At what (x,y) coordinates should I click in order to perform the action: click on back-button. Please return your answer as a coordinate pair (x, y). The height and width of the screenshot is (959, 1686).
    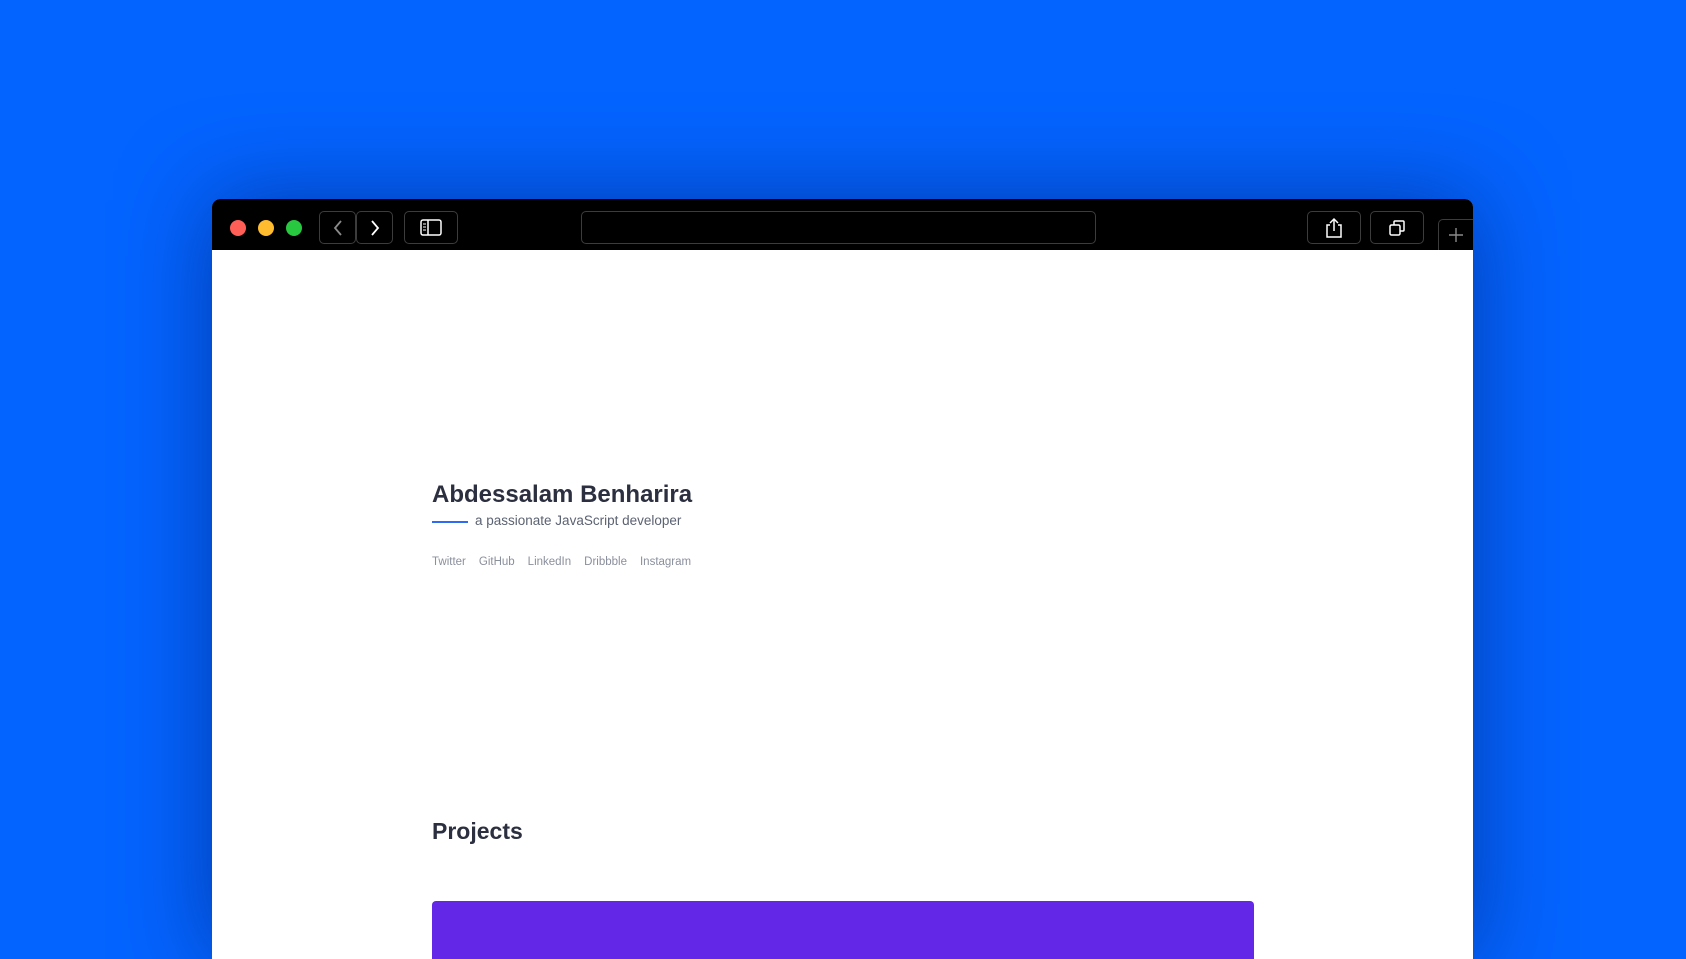
    Looking at the image, I should click on (337, 227).